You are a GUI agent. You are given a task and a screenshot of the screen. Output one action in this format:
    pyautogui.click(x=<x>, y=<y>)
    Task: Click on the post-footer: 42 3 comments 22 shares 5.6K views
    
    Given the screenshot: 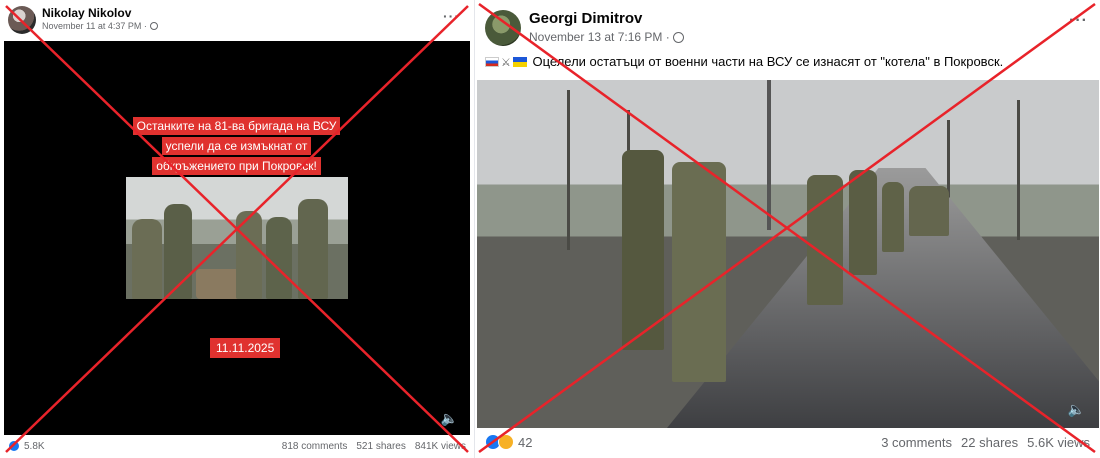 What is the action you would take?
    pyautogui.click(x=787, y=442)
    